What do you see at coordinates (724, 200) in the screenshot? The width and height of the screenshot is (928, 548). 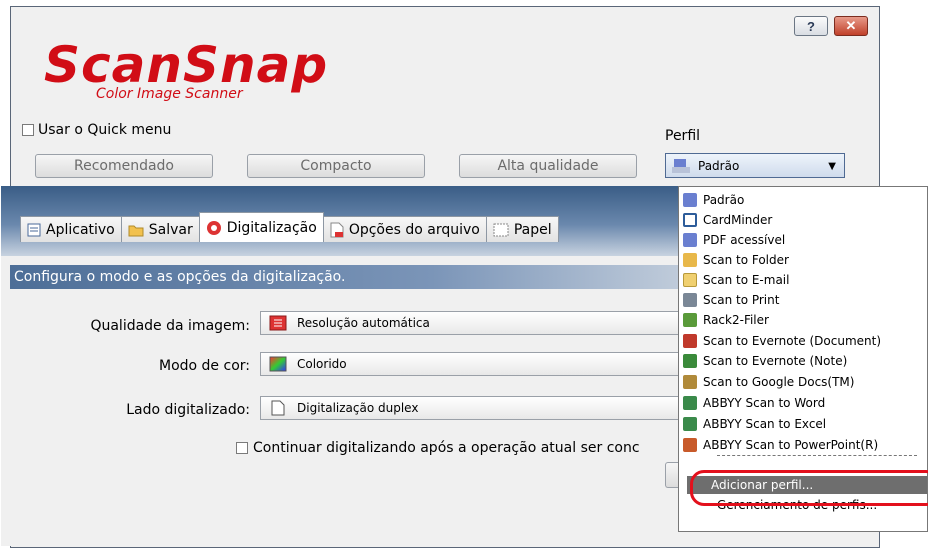 I see `profile-item-label: Padrão` at bounding box center [724, 200].